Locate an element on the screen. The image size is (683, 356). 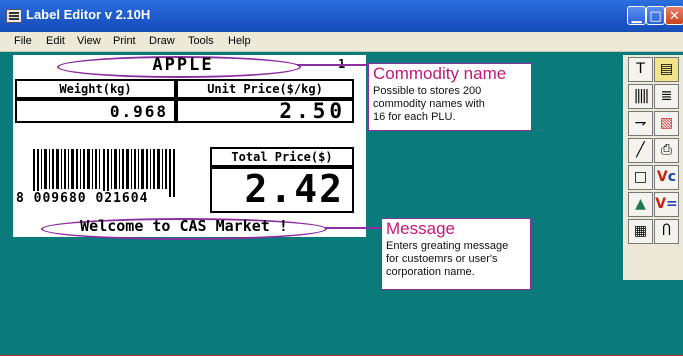
message-callout-title: Message is located at coordinates (420, 228).